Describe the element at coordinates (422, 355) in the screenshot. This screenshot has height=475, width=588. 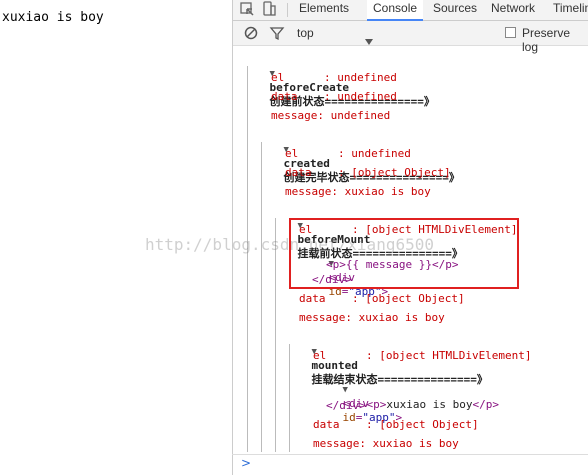
I see `log-el: el : [object HTMLDivElement]` at that location.